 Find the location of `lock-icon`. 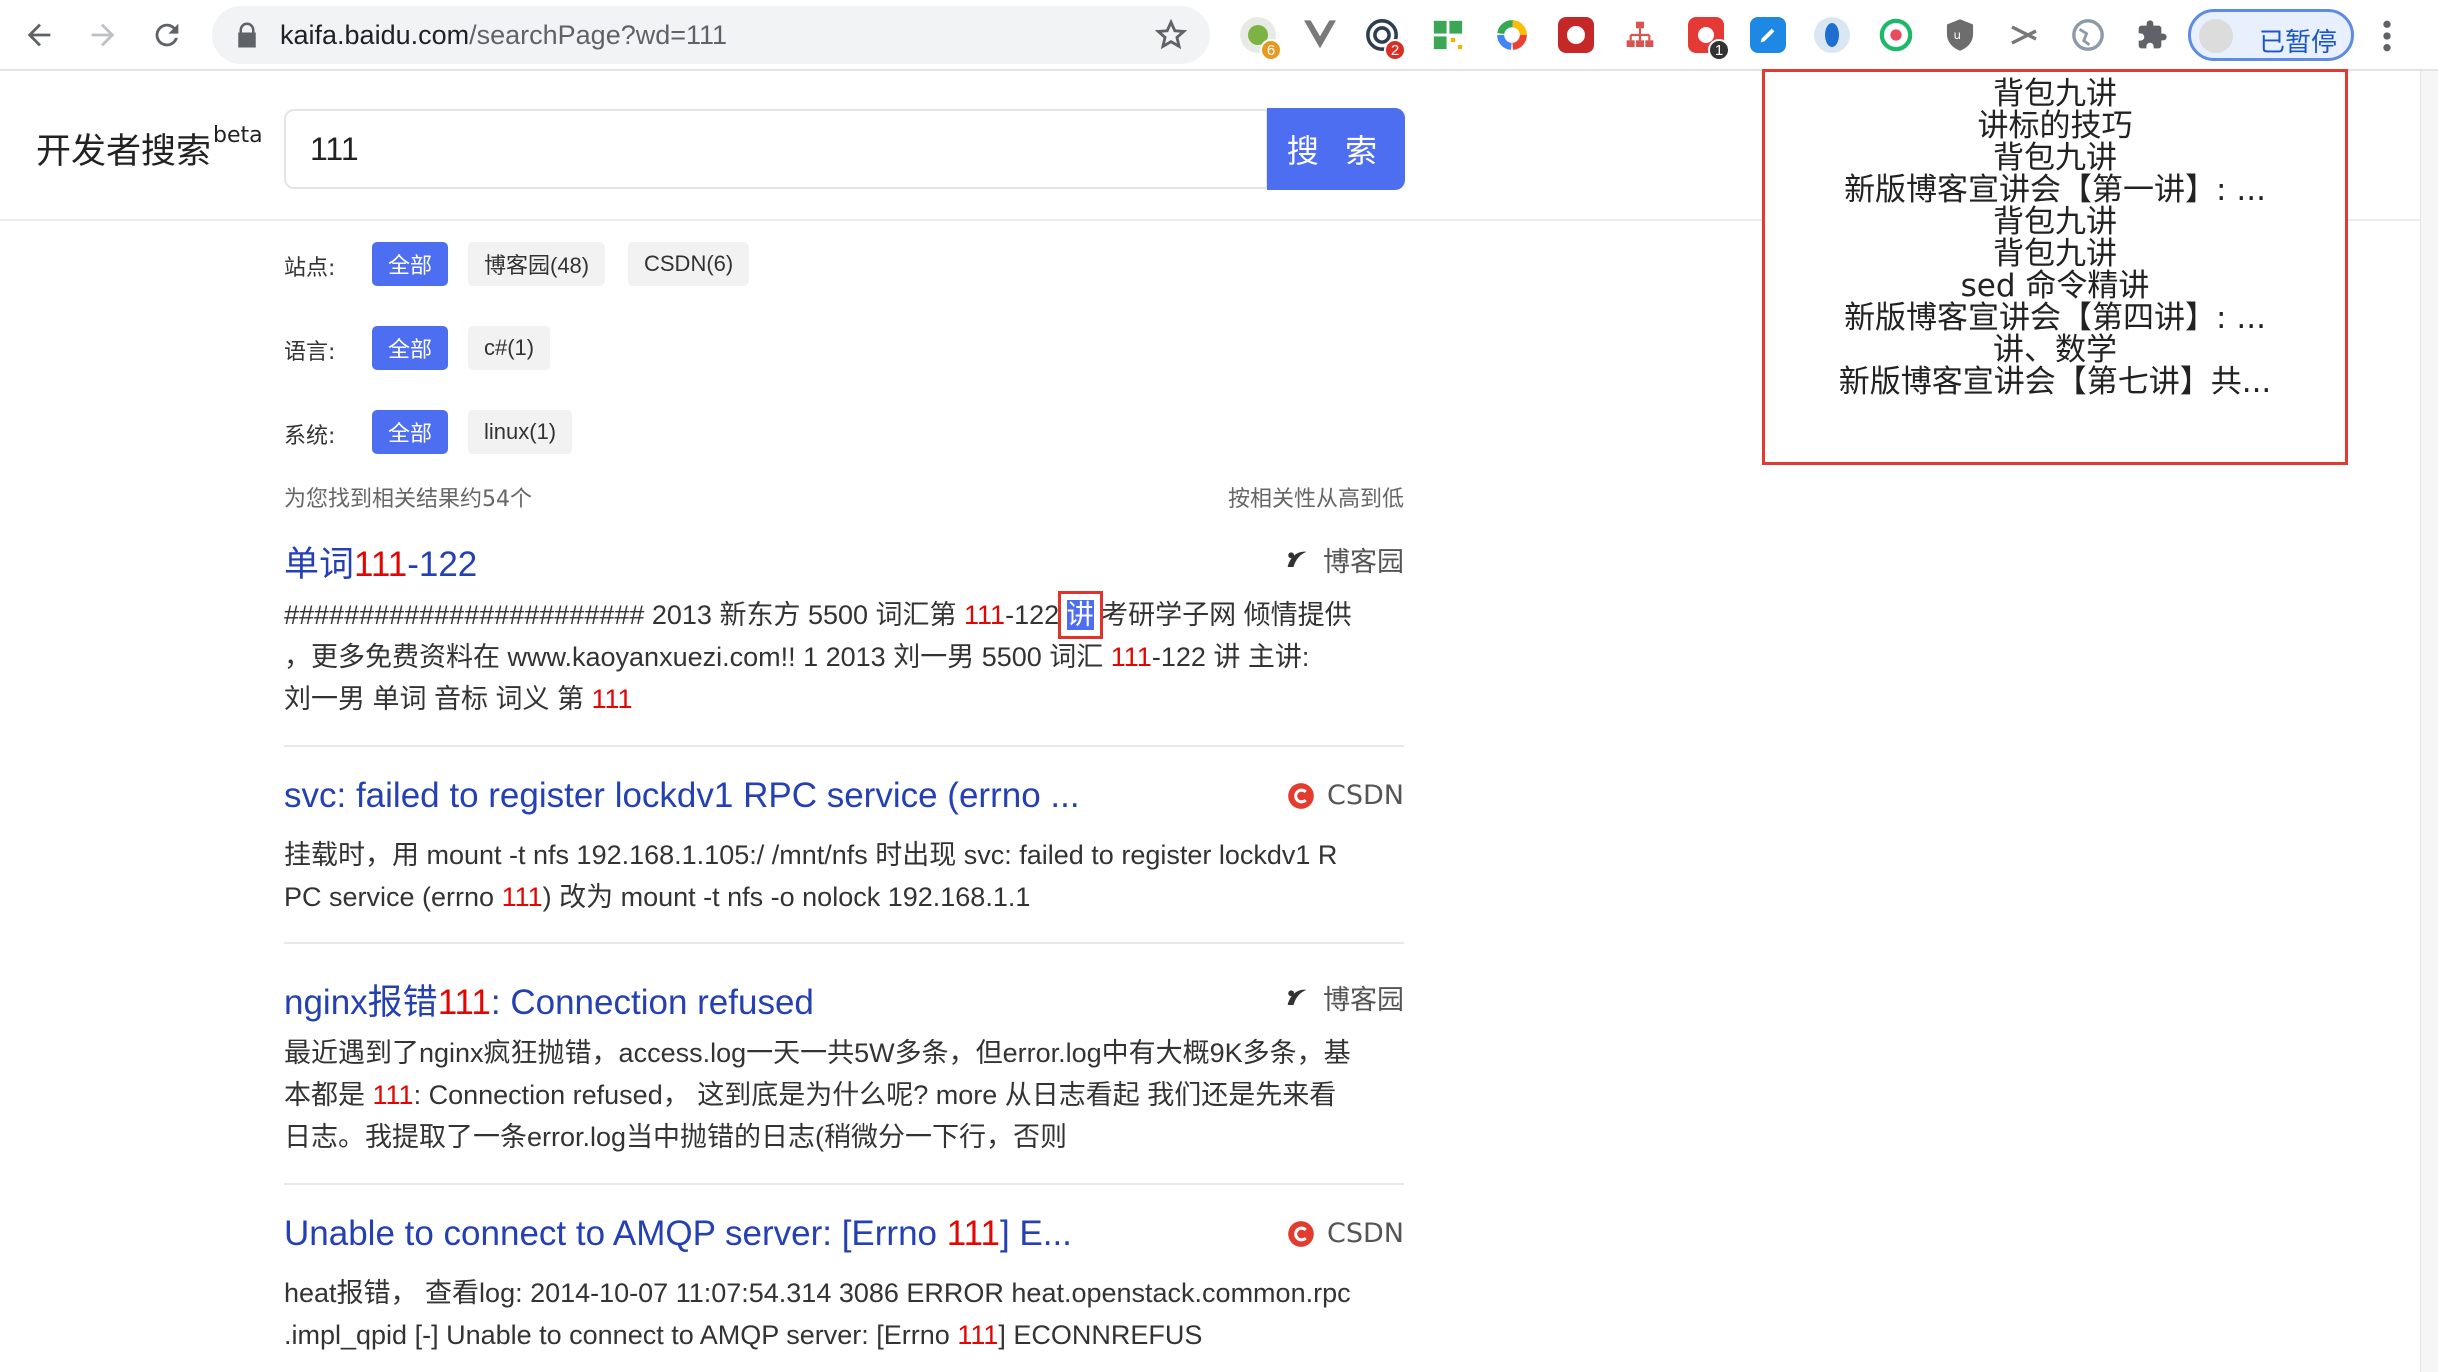

lock-icon is located at coordinates (247, 35).